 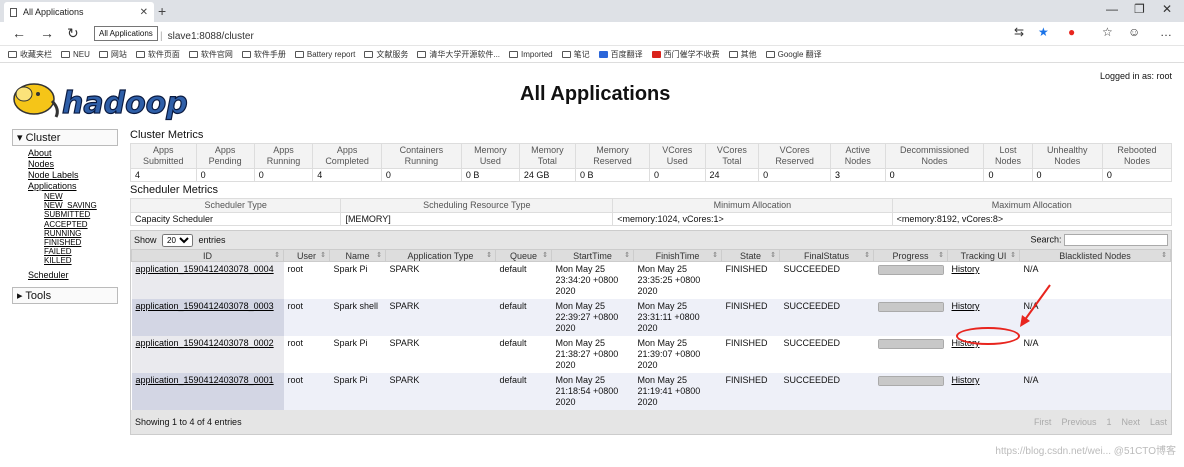 I want to click on cell-id: application_1590412403078_0001, so click(x=207, y=391).